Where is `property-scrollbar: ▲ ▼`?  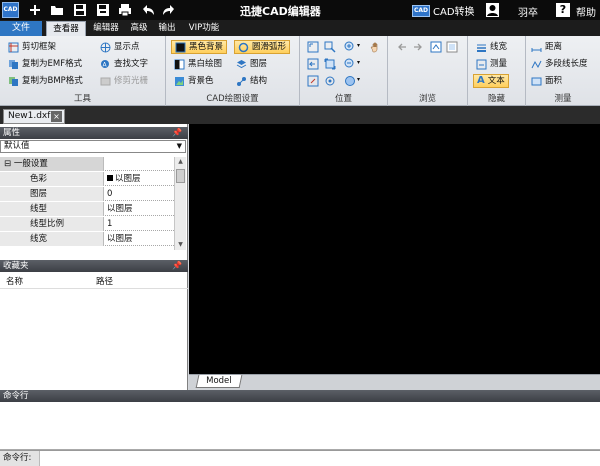 property-scrollbar: ▲ ▼ is located at coordinates (180, 203).